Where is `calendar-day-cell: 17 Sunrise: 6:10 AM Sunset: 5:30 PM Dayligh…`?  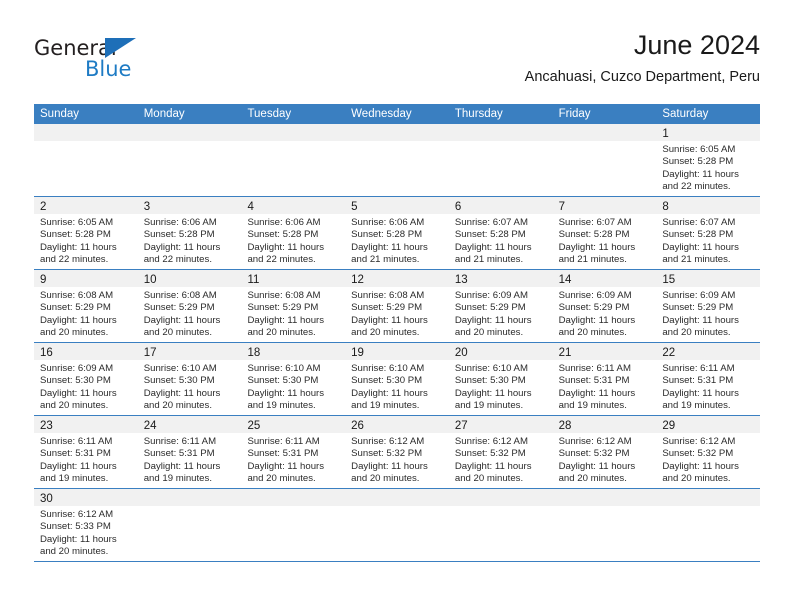
calendar-day-cell: 17 Sunrise: 6:10 AM Sunset: 5:30 PM Dayligh… is located at coordinates (189, 379).